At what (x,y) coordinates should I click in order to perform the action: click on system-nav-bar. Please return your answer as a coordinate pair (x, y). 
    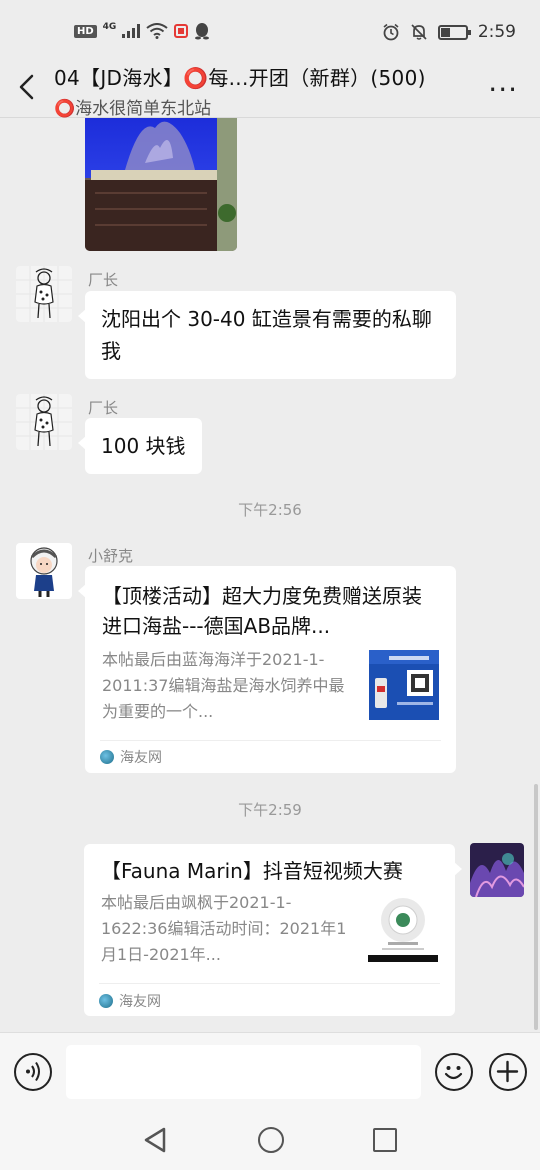
    Looking at the image, I should click on (270, 1141).